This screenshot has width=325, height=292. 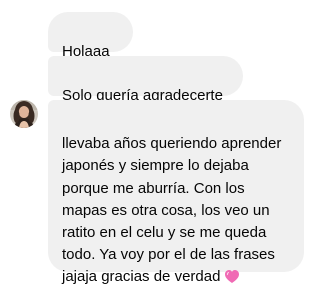 I want to click on message-bubble-1: Holaaa, so click(x=90, y=36).